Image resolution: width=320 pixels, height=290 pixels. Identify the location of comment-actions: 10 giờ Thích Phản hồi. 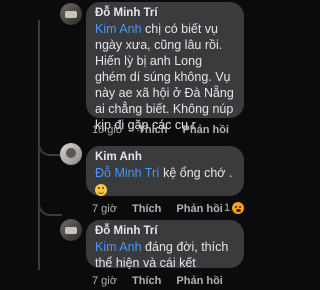
(166, 130).